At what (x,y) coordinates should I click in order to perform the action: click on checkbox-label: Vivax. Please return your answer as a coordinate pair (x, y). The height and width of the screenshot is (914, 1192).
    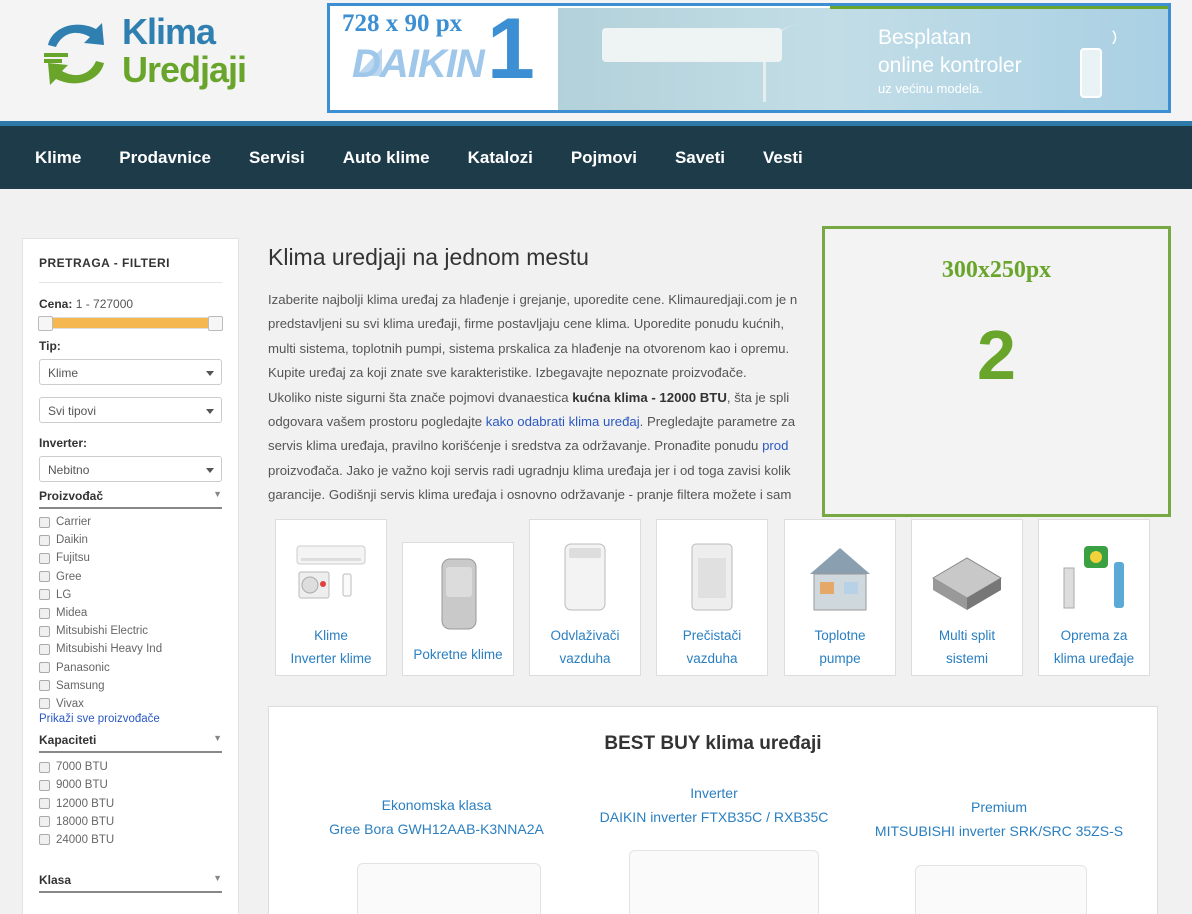
    Looking at the image, I should click on (70, 703).